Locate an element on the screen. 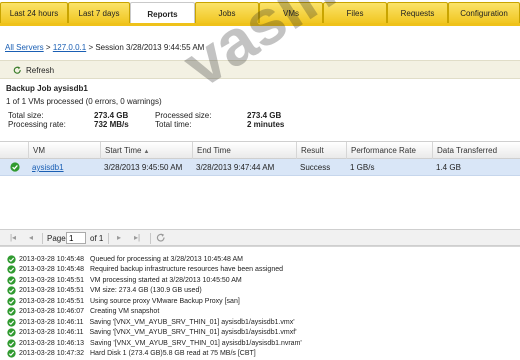 The height and width of the screenshot is (360, 520). total-size-value: 273.4 GB is located at coordinates (111, 115).